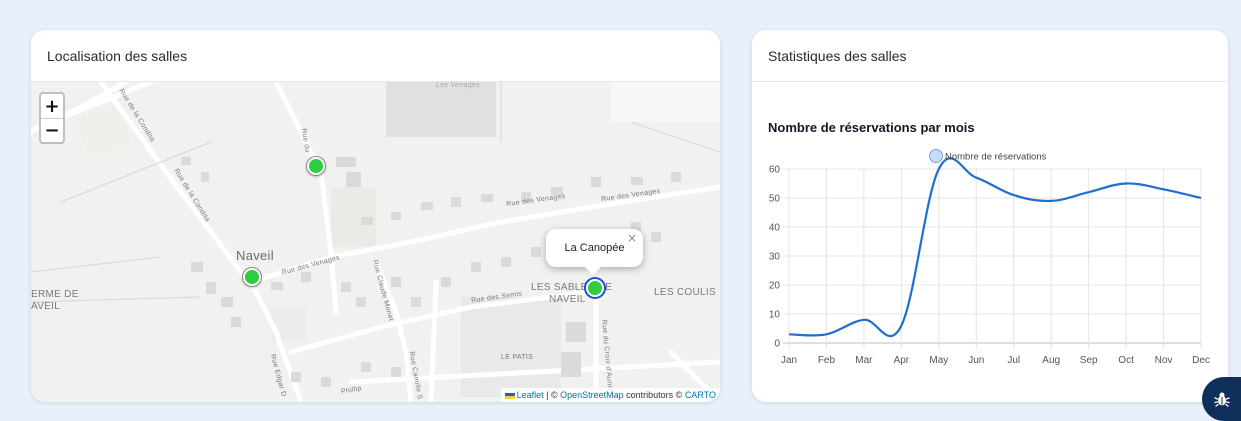 The height and width of the screenshot is (421, 1241). Describe the element at coordinates (517, 357) in the screenshot. I see `place-label-patis: LE PATIS` at that location.